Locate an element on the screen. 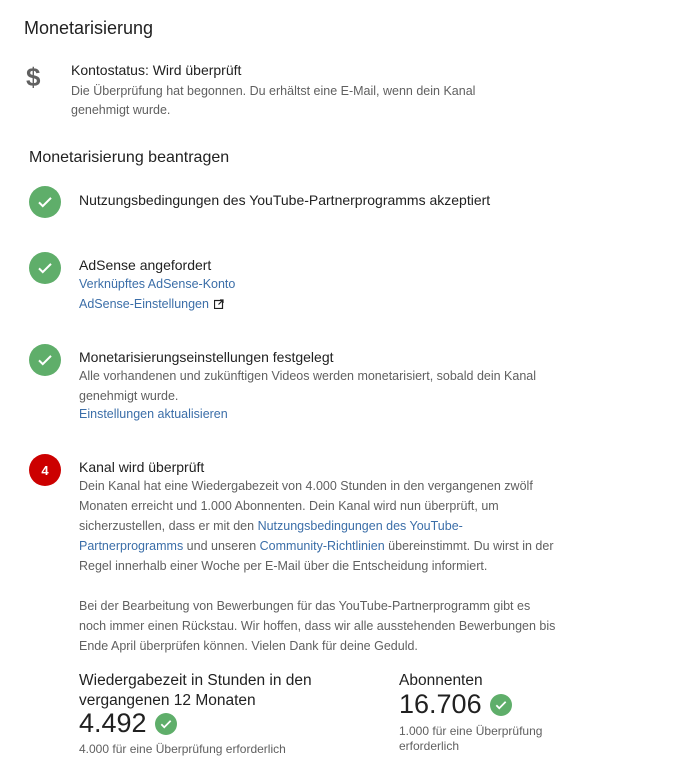  step-review-title: Kanal wird überprüft is located at coordinates (142, 467).